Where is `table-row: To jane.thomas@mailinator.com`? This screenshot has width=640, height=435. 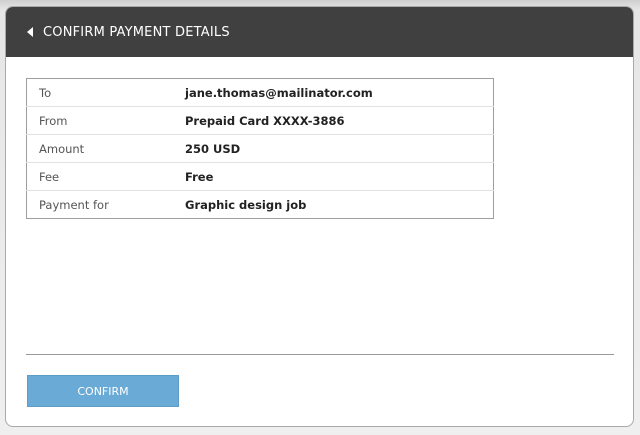 table-row: To jane.thomas@mailinator.com is located at coordinates (260, 92).